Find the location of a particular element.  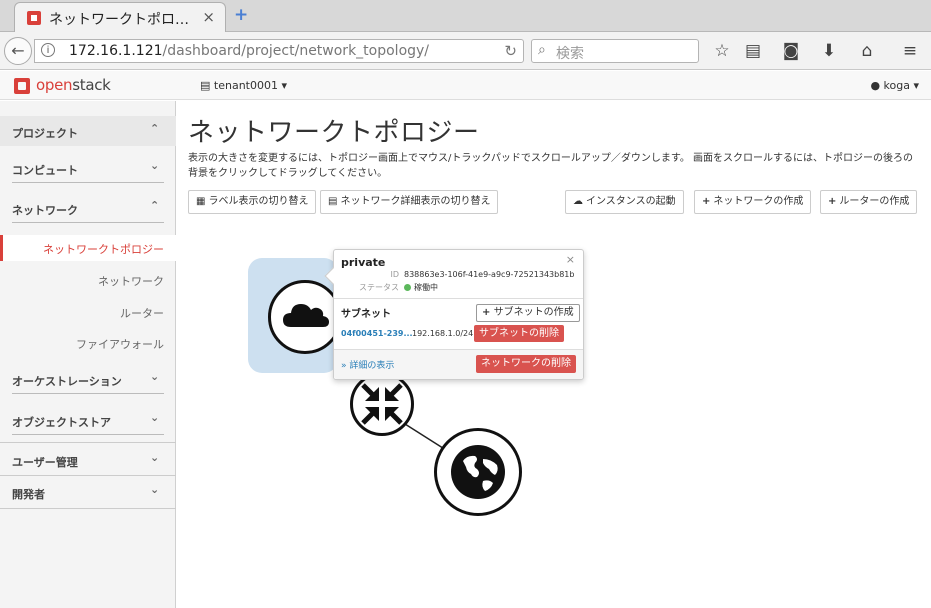

status-value: 稼働中 is located at coordinates (421, 287).